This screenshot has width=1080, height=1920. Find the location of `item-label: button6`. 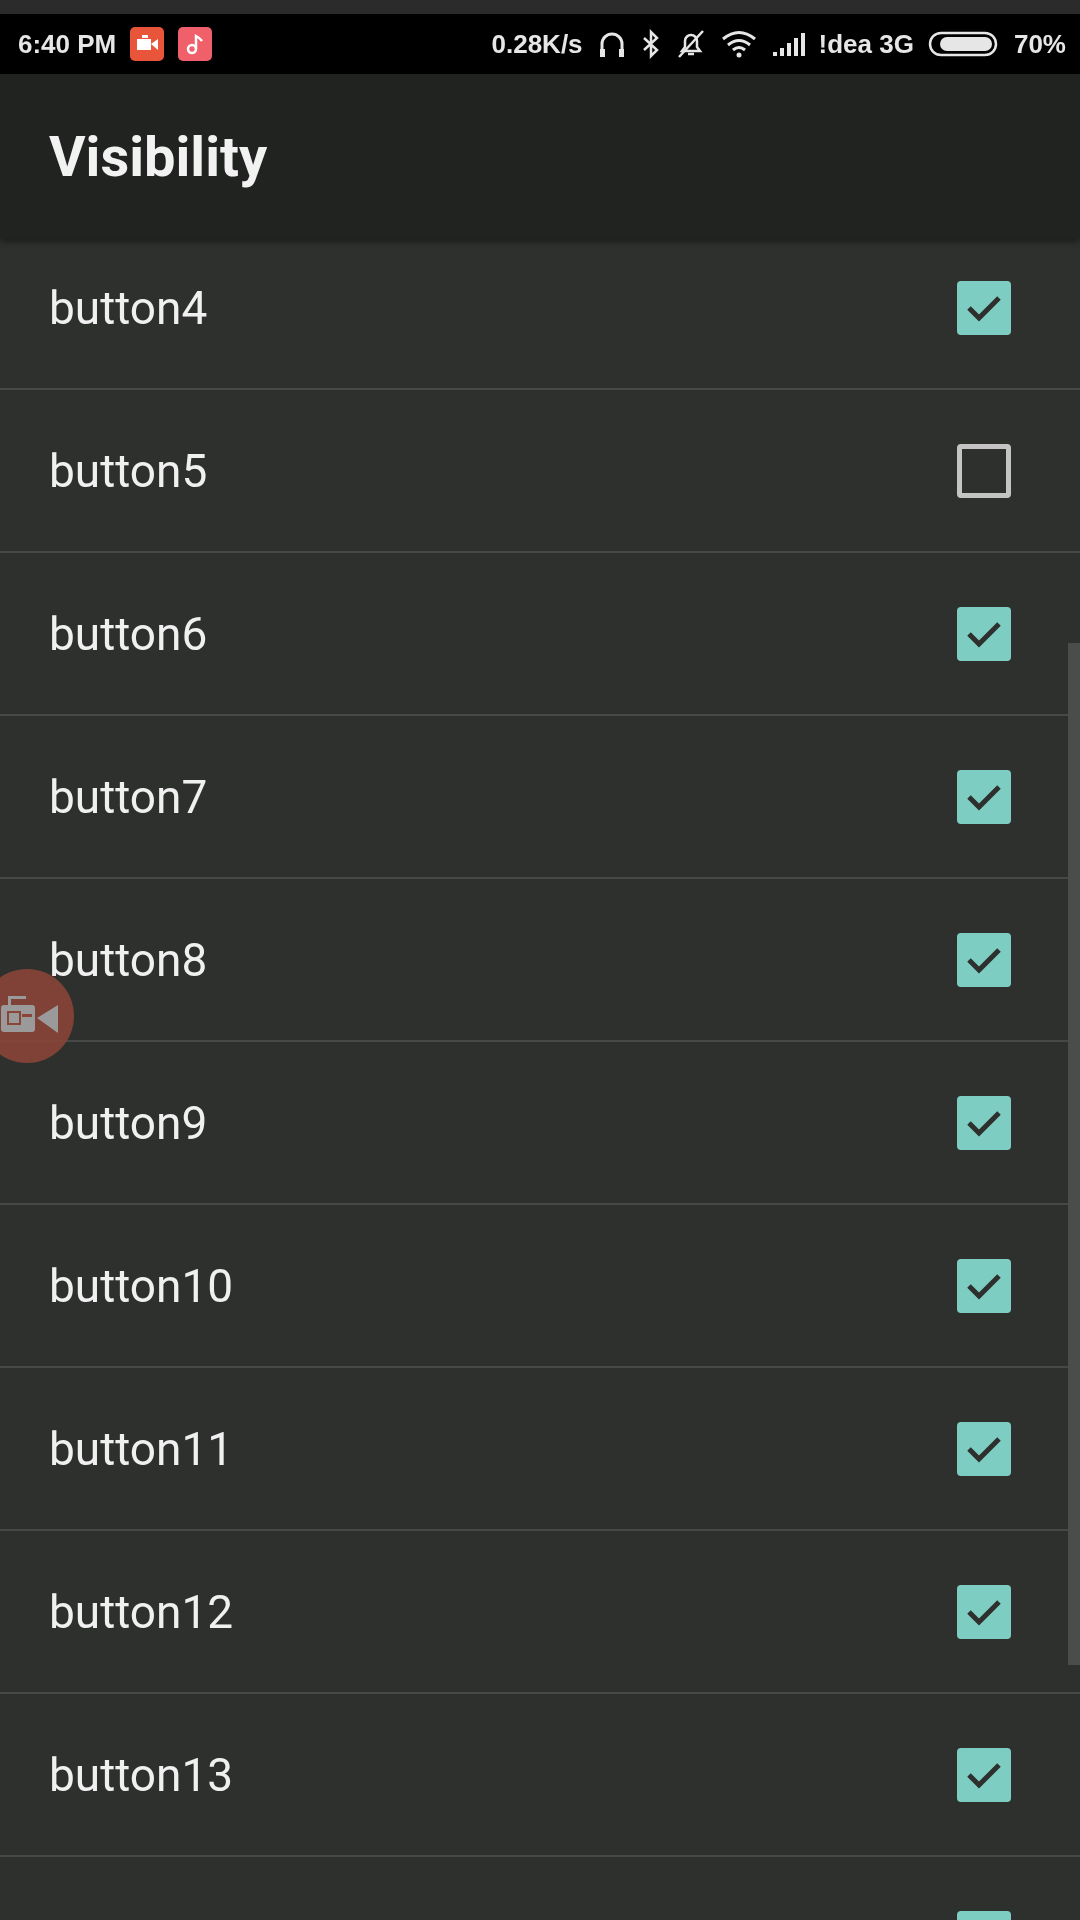

item-label: button6 is located at coordinates (129, 633).